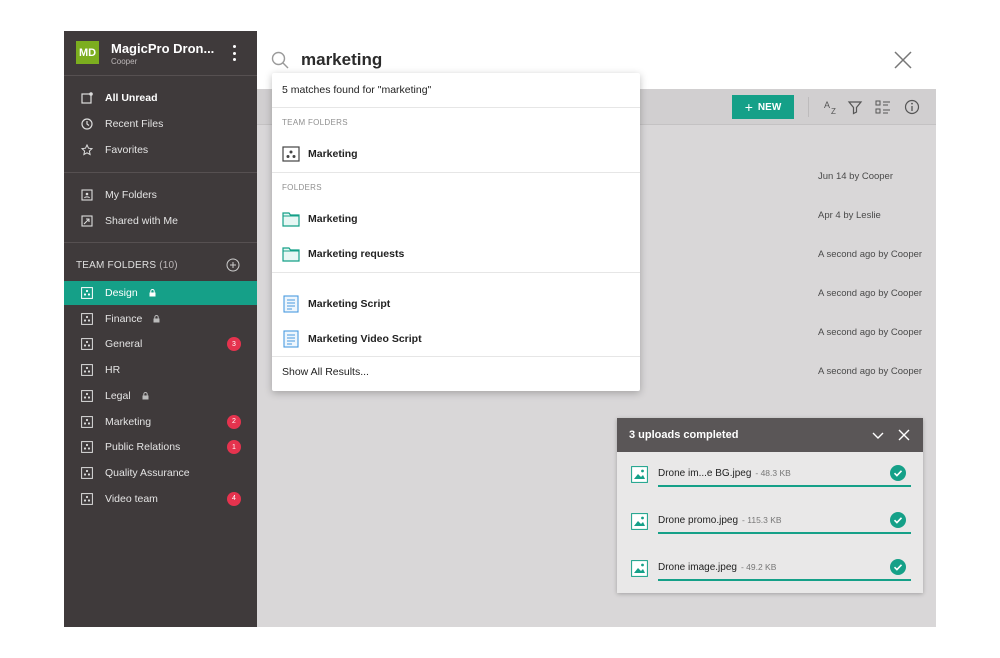 The image size is (1000, 658). I want to click on result-team-folder: Marketing, so click(456, 154).